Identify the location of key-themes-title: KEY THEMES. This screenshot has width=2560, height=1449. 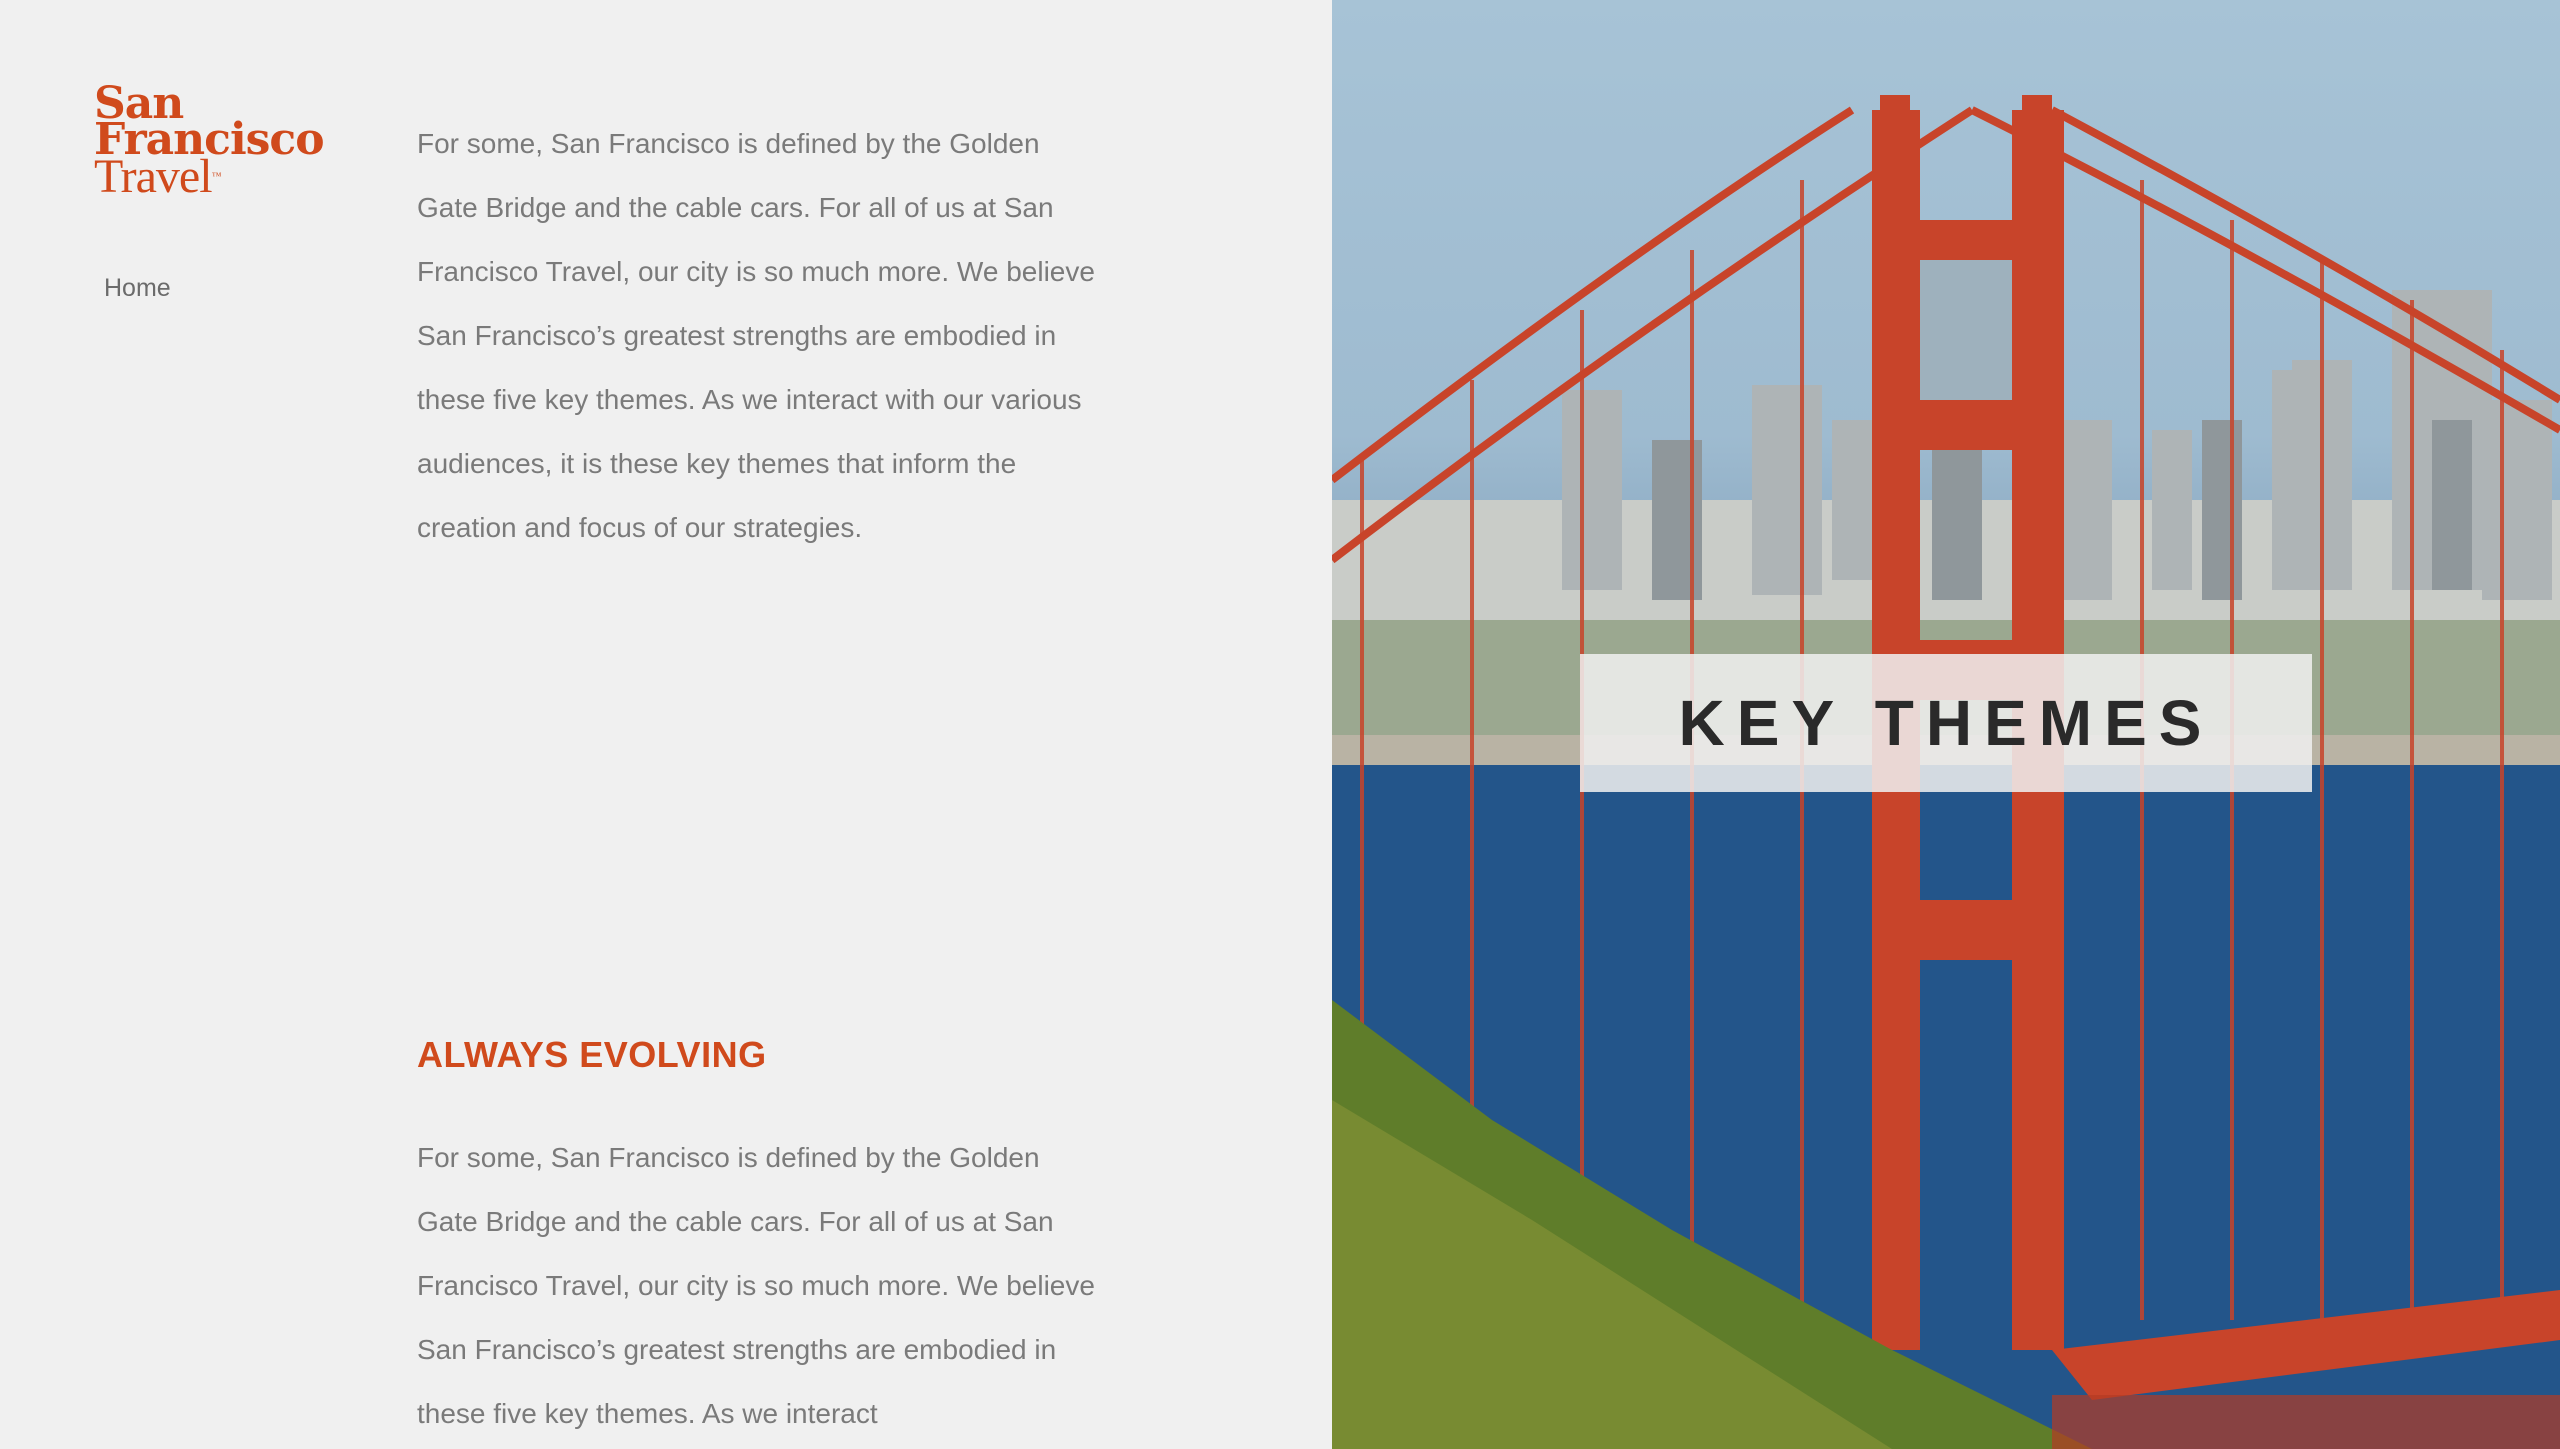
(1946, 723).